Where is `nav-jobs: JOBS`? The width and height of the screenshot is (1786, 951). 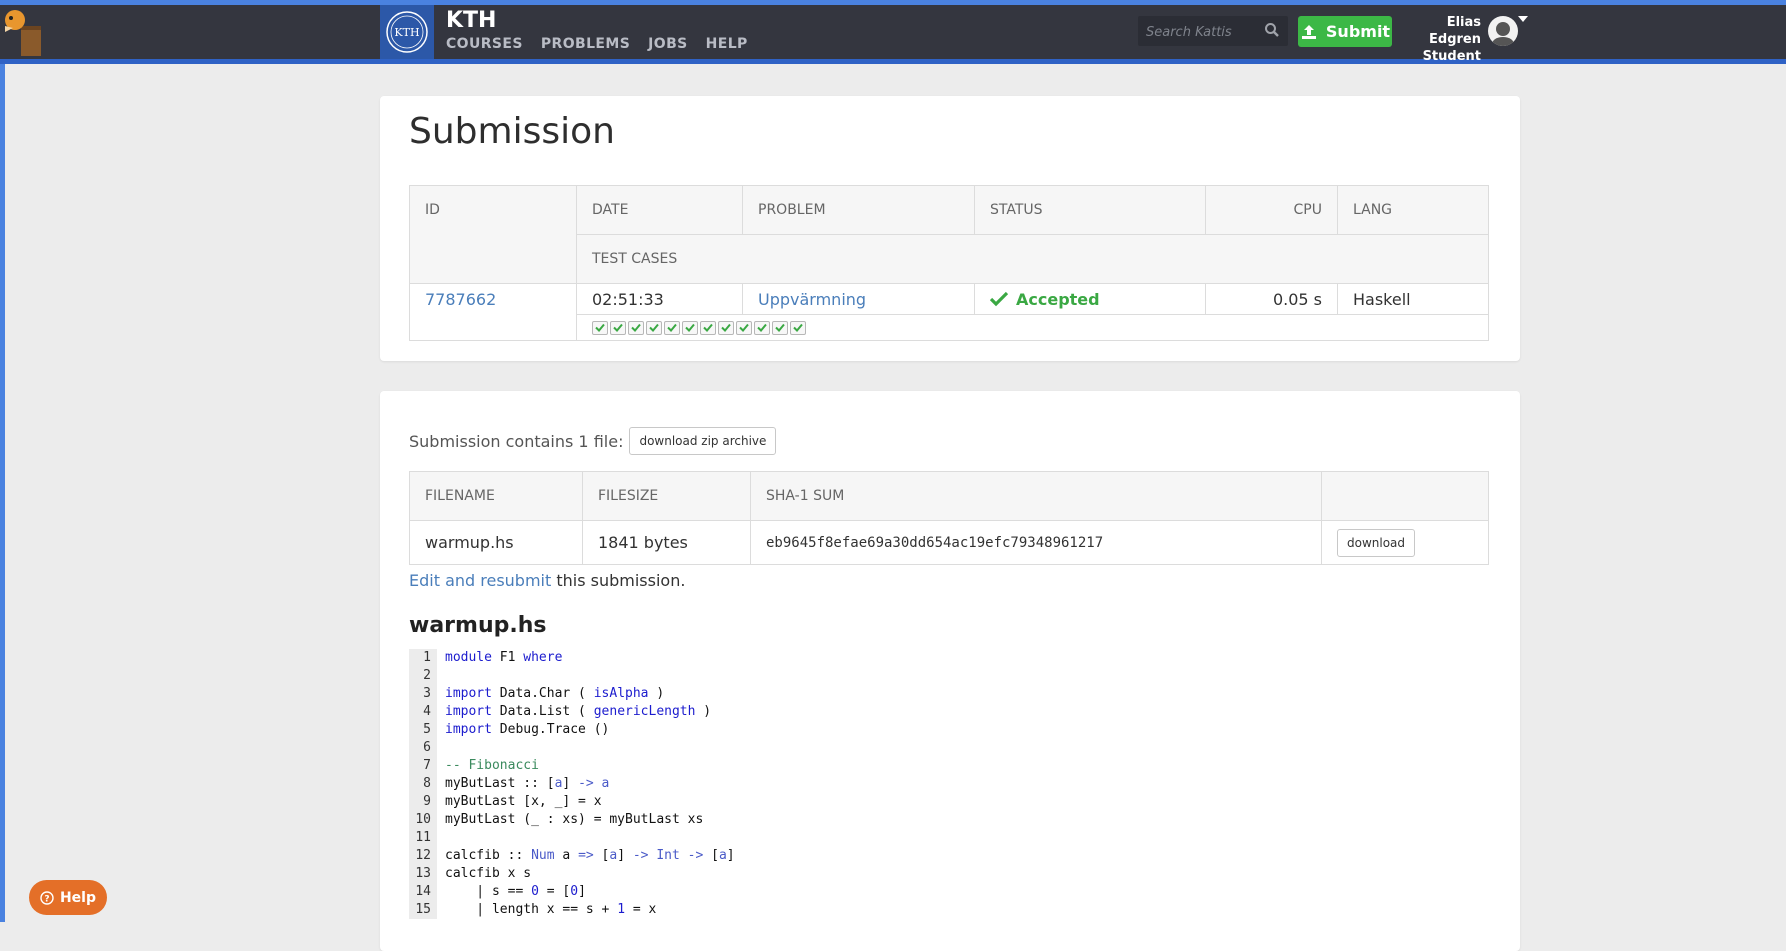 nav-jobs: JOBS is located at coordinates (667, 44).